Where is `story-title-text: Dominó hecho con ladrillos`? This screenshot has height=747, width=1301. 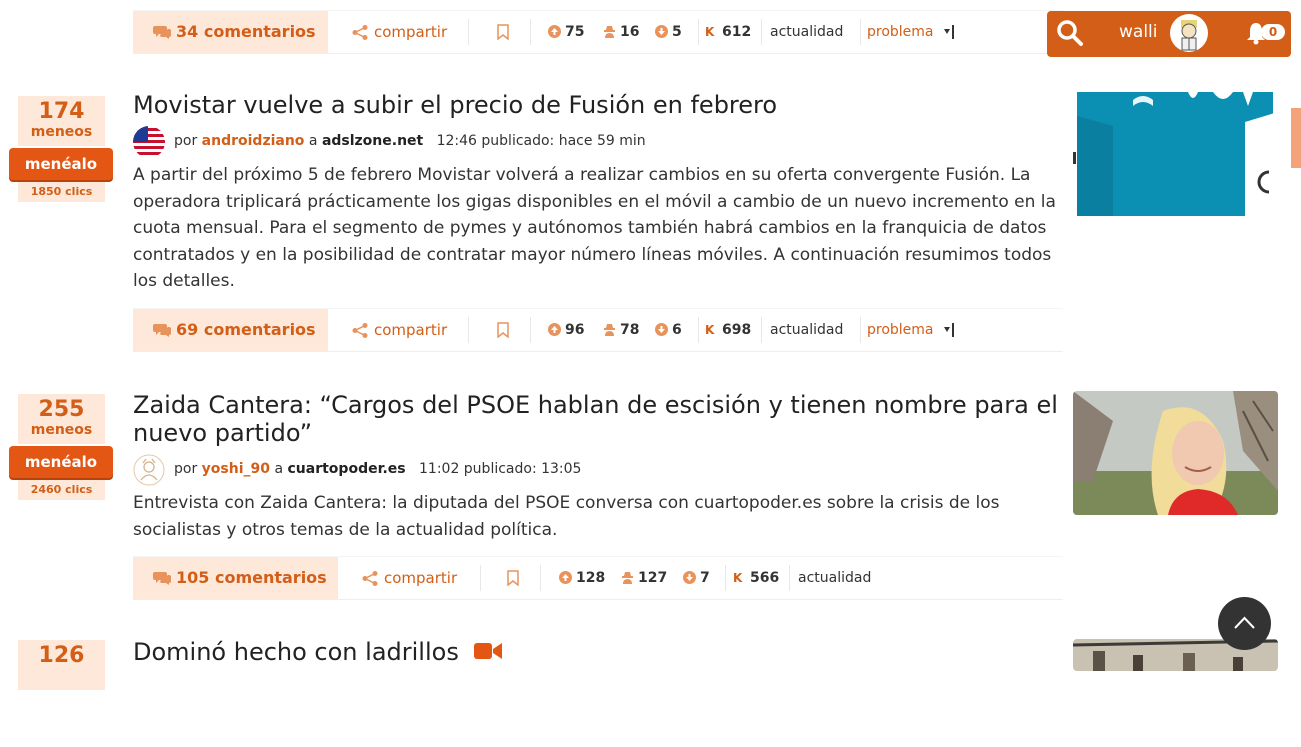
story-title-text: Dominó hecho con ladrillos is located at coordinates (296, 652).